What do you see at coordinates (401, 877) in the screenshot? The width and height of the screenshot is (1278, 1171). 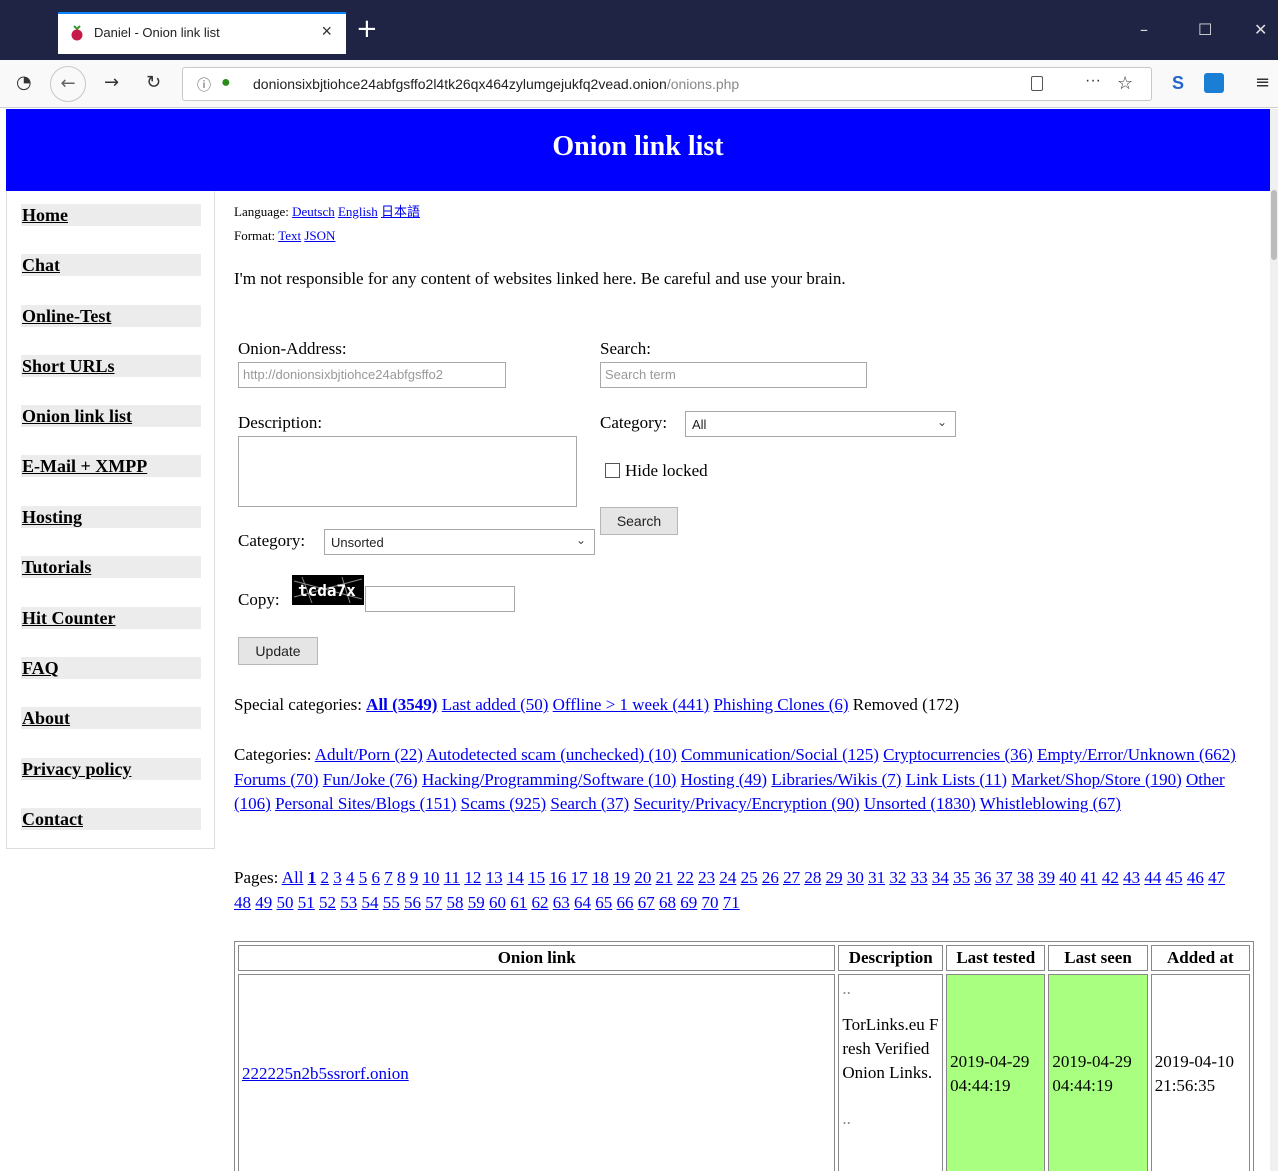 I see `page-link: 8` at bounding box center [401, 877].